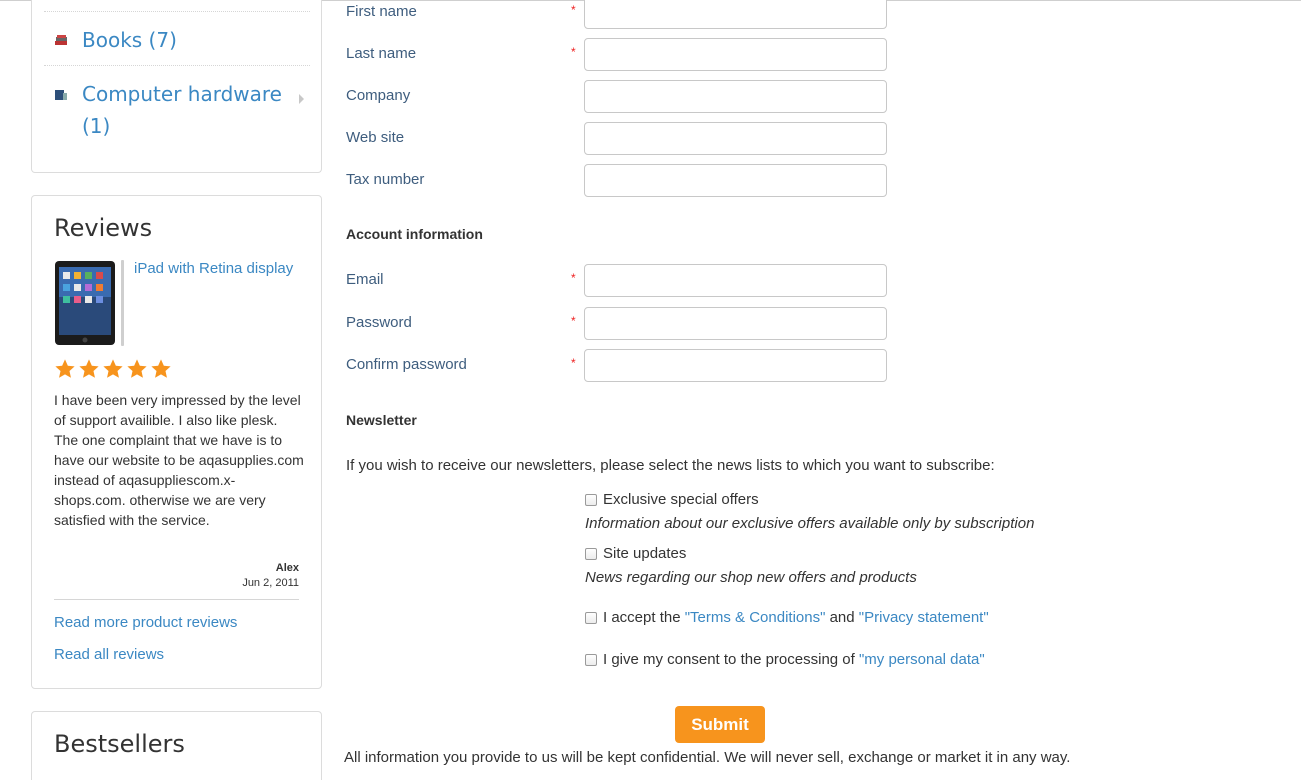  What do you see at coordinates (922, 659) in the screenshot?
I see `personal-data-link: "my personal data"` at bounding box center [922, 659].